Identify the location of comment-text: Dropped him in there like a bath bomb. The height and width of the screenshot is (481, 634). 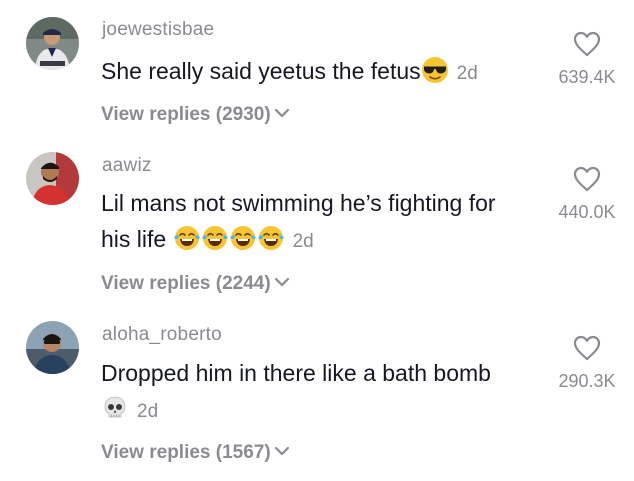
(321, 373).